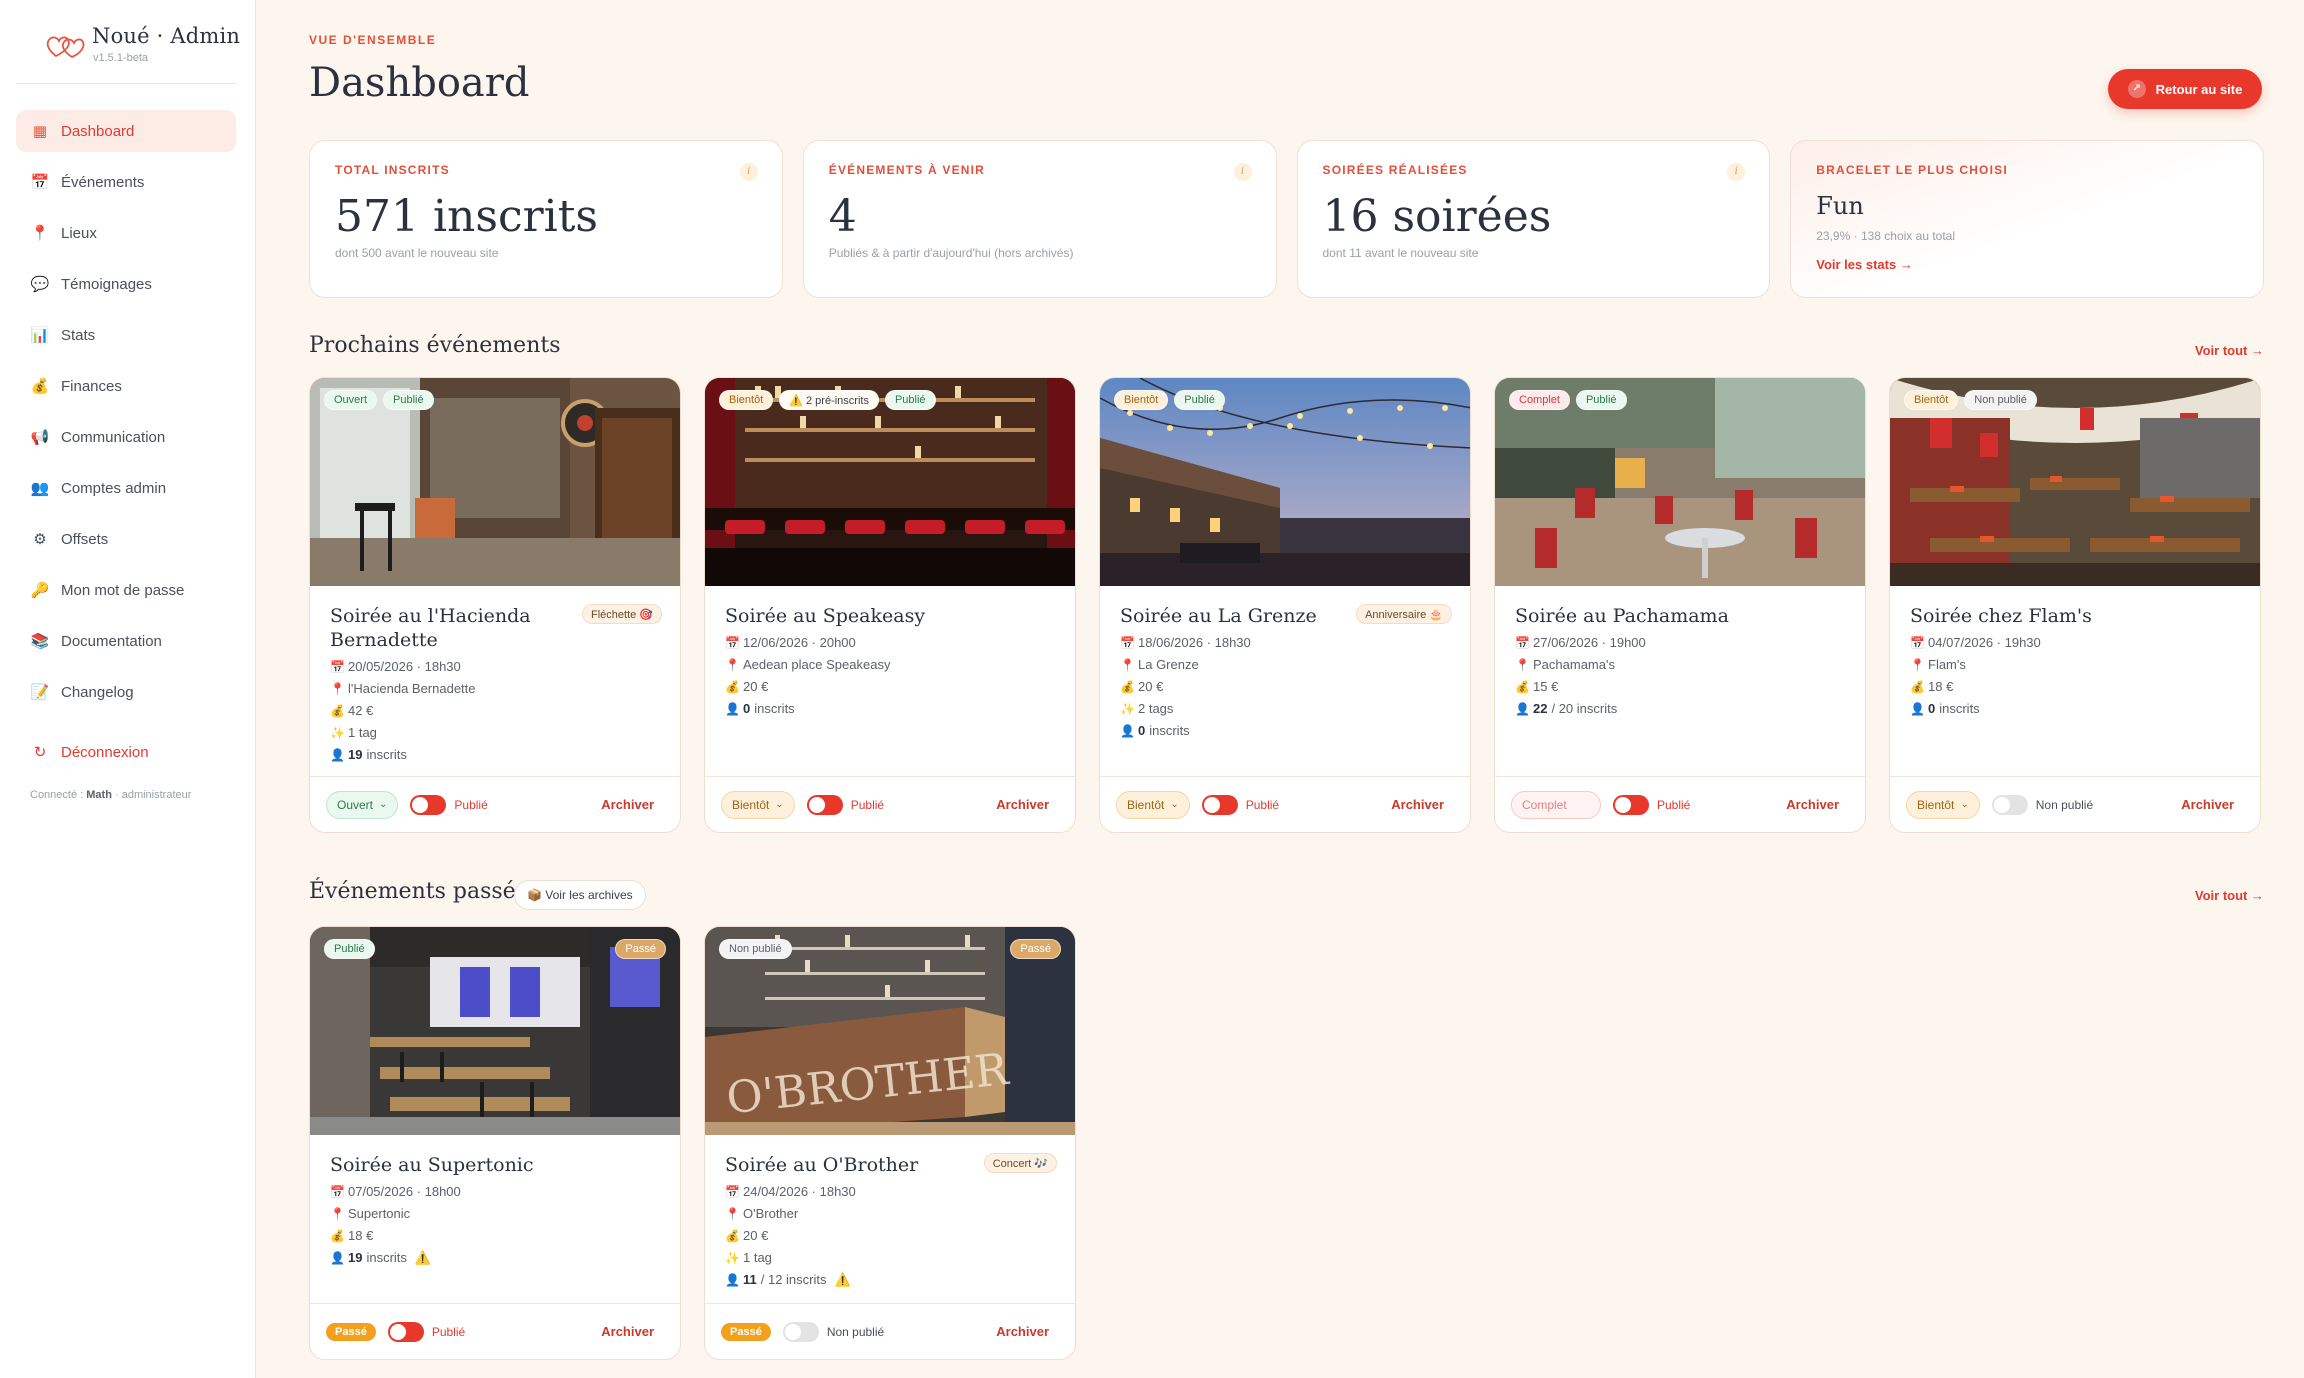  What do you see at coordinates (386, 1257) in the screenshot?
I see `registrations-label: inscrits` at bounding box center [386, 1257].